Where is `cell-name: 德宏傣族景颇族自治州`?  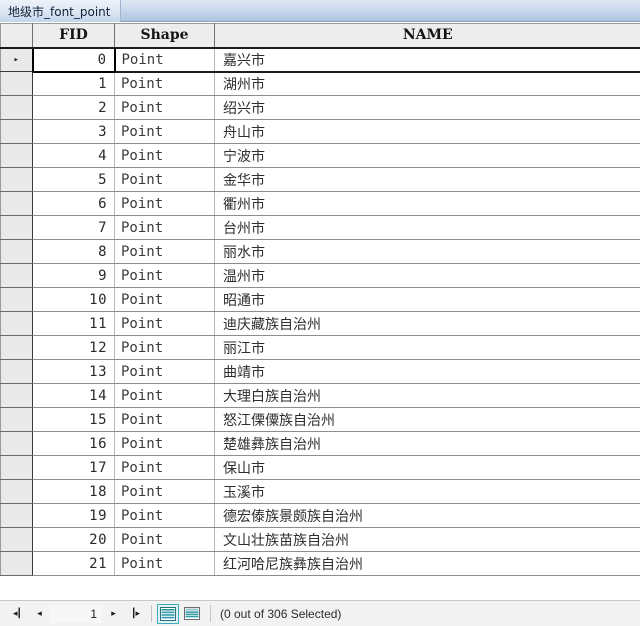
cell-name: 德宏傣族景颇族自治州 is located at coordinates (427, 515).